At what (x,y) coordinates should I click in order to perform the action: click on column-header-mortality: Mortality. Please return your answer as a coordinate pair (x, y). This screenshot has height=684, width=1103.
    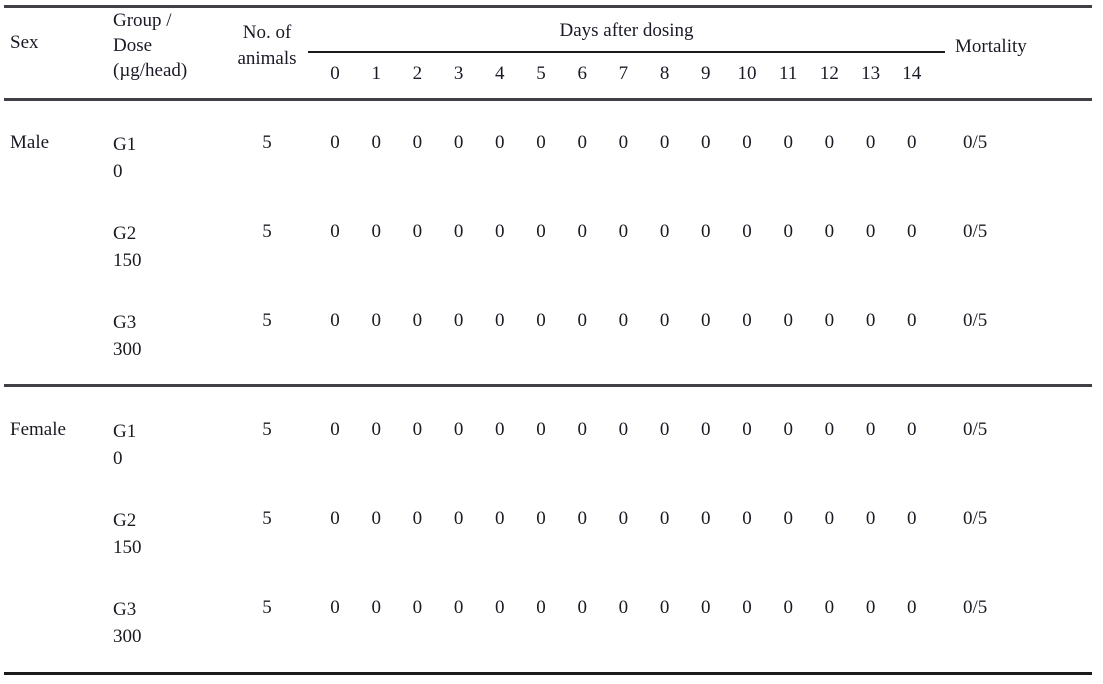
    Looking at the image, I should click on (991, 46).